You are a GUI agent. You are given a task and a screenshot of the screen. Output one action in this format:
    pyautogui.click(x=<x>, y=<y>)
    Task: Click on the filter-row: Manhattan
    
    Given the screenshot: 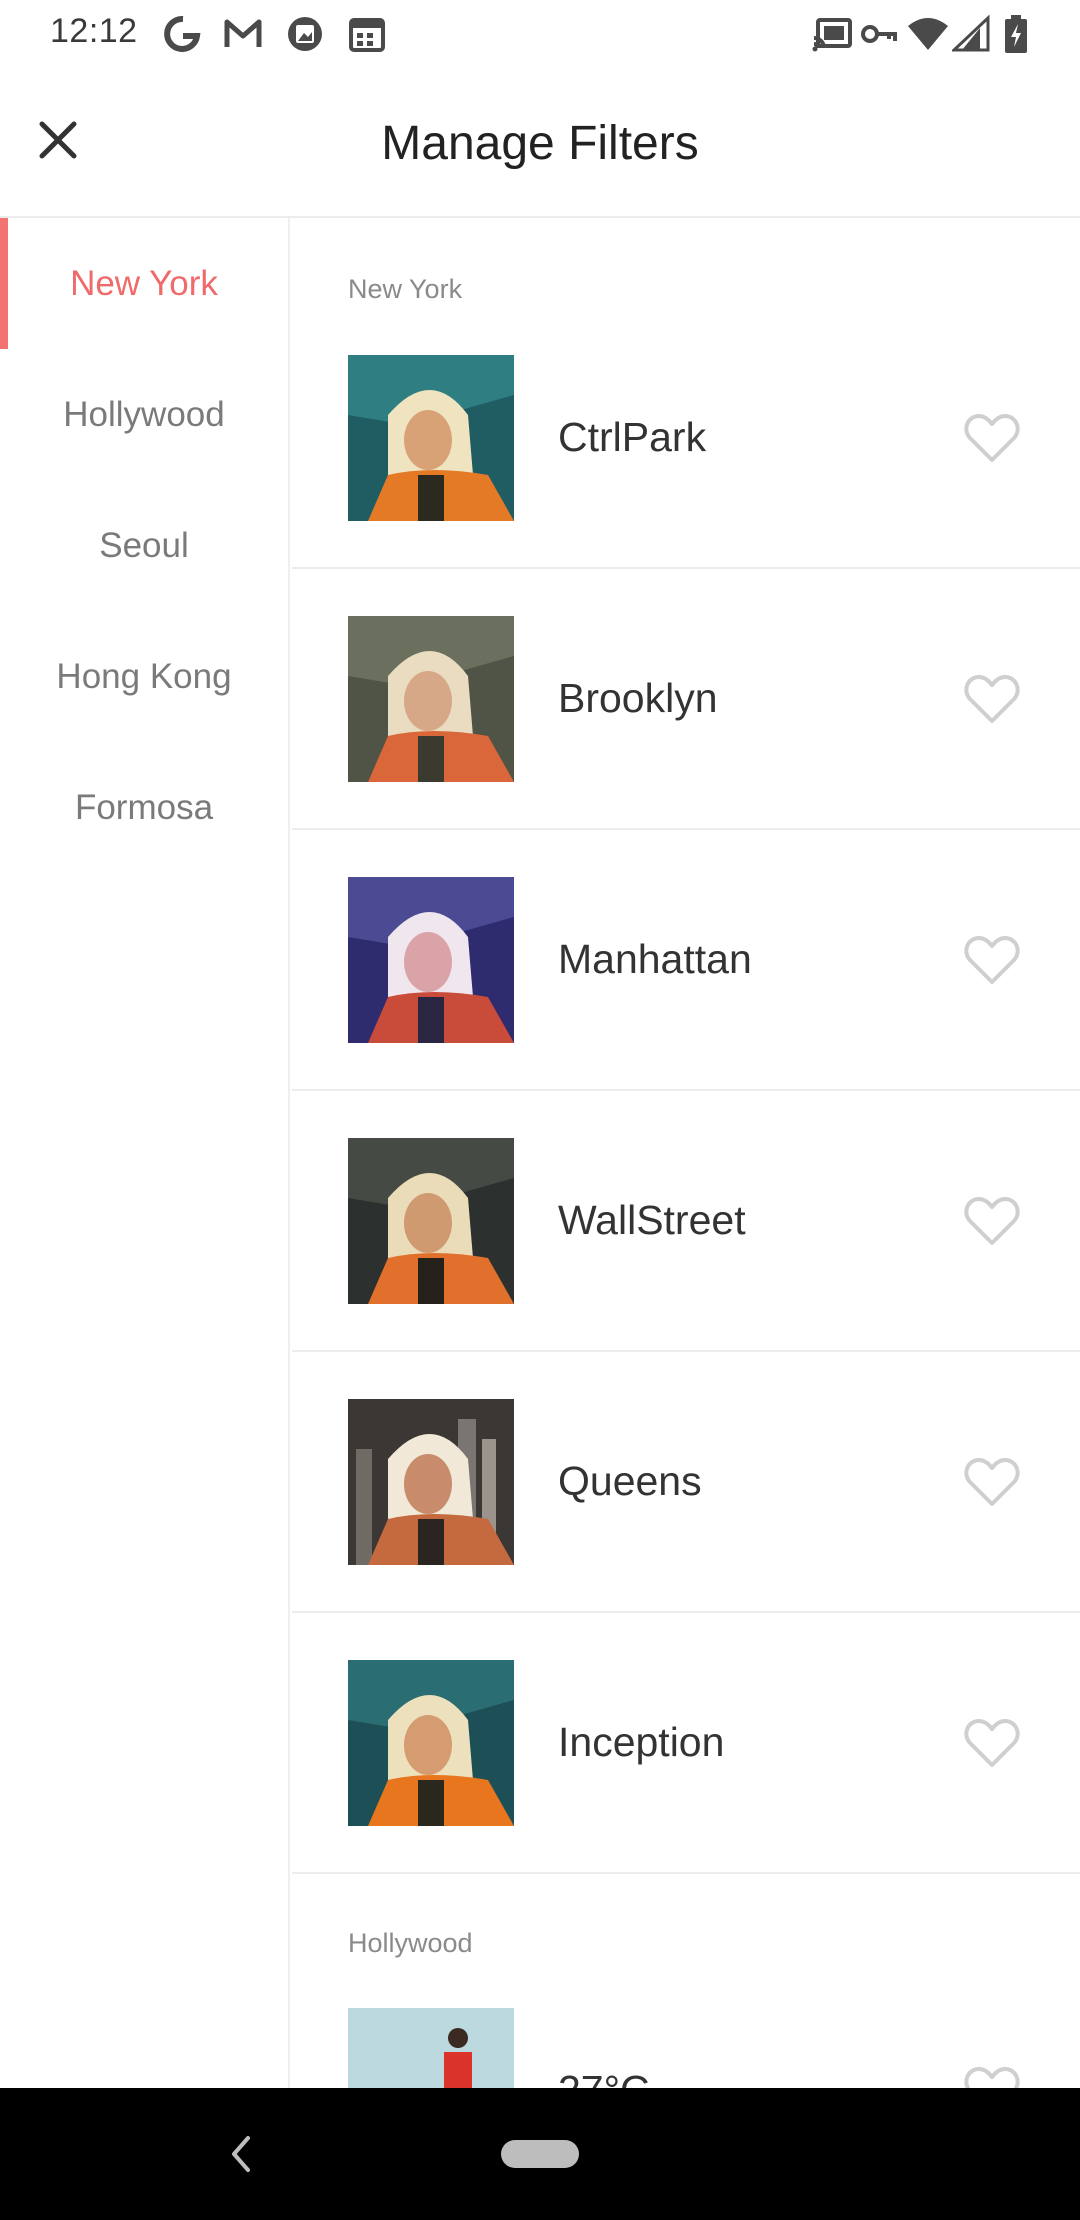 What is the action you would take?
    pyautogui.click(x=686, y=960)
    